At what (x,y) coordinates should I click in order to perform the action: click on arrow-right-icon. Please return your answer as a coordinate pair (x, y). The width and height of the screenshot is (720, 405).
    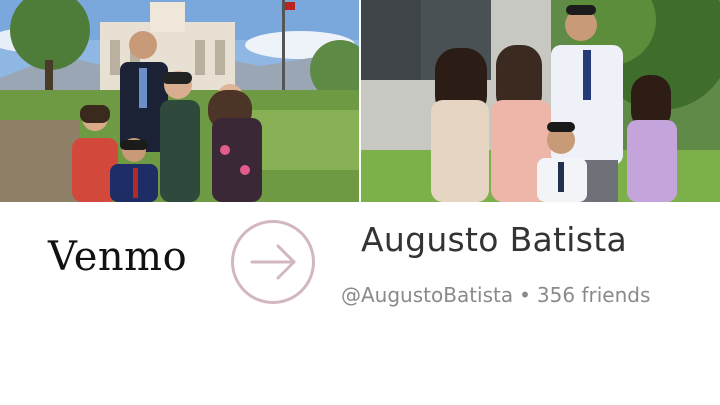
    Looking at the image, I should click on (273, 262).